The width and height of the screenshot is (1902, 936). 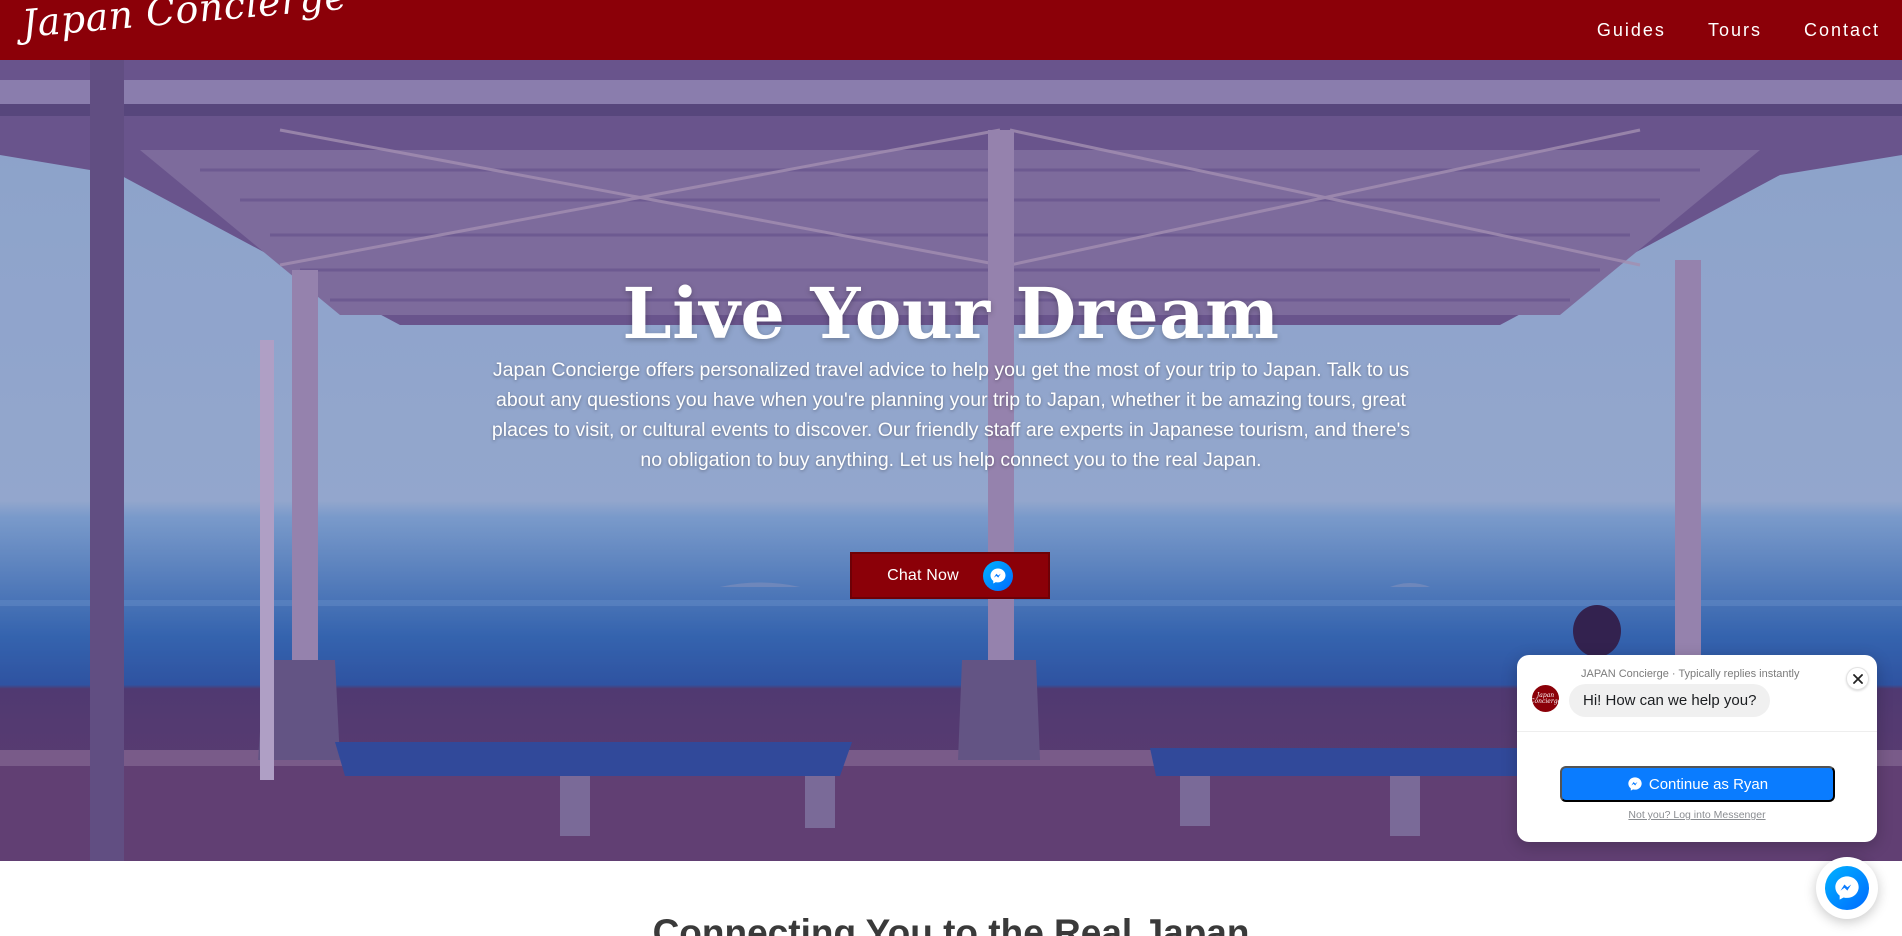 I want to click on close-icon, so click(x=1857, y=678).